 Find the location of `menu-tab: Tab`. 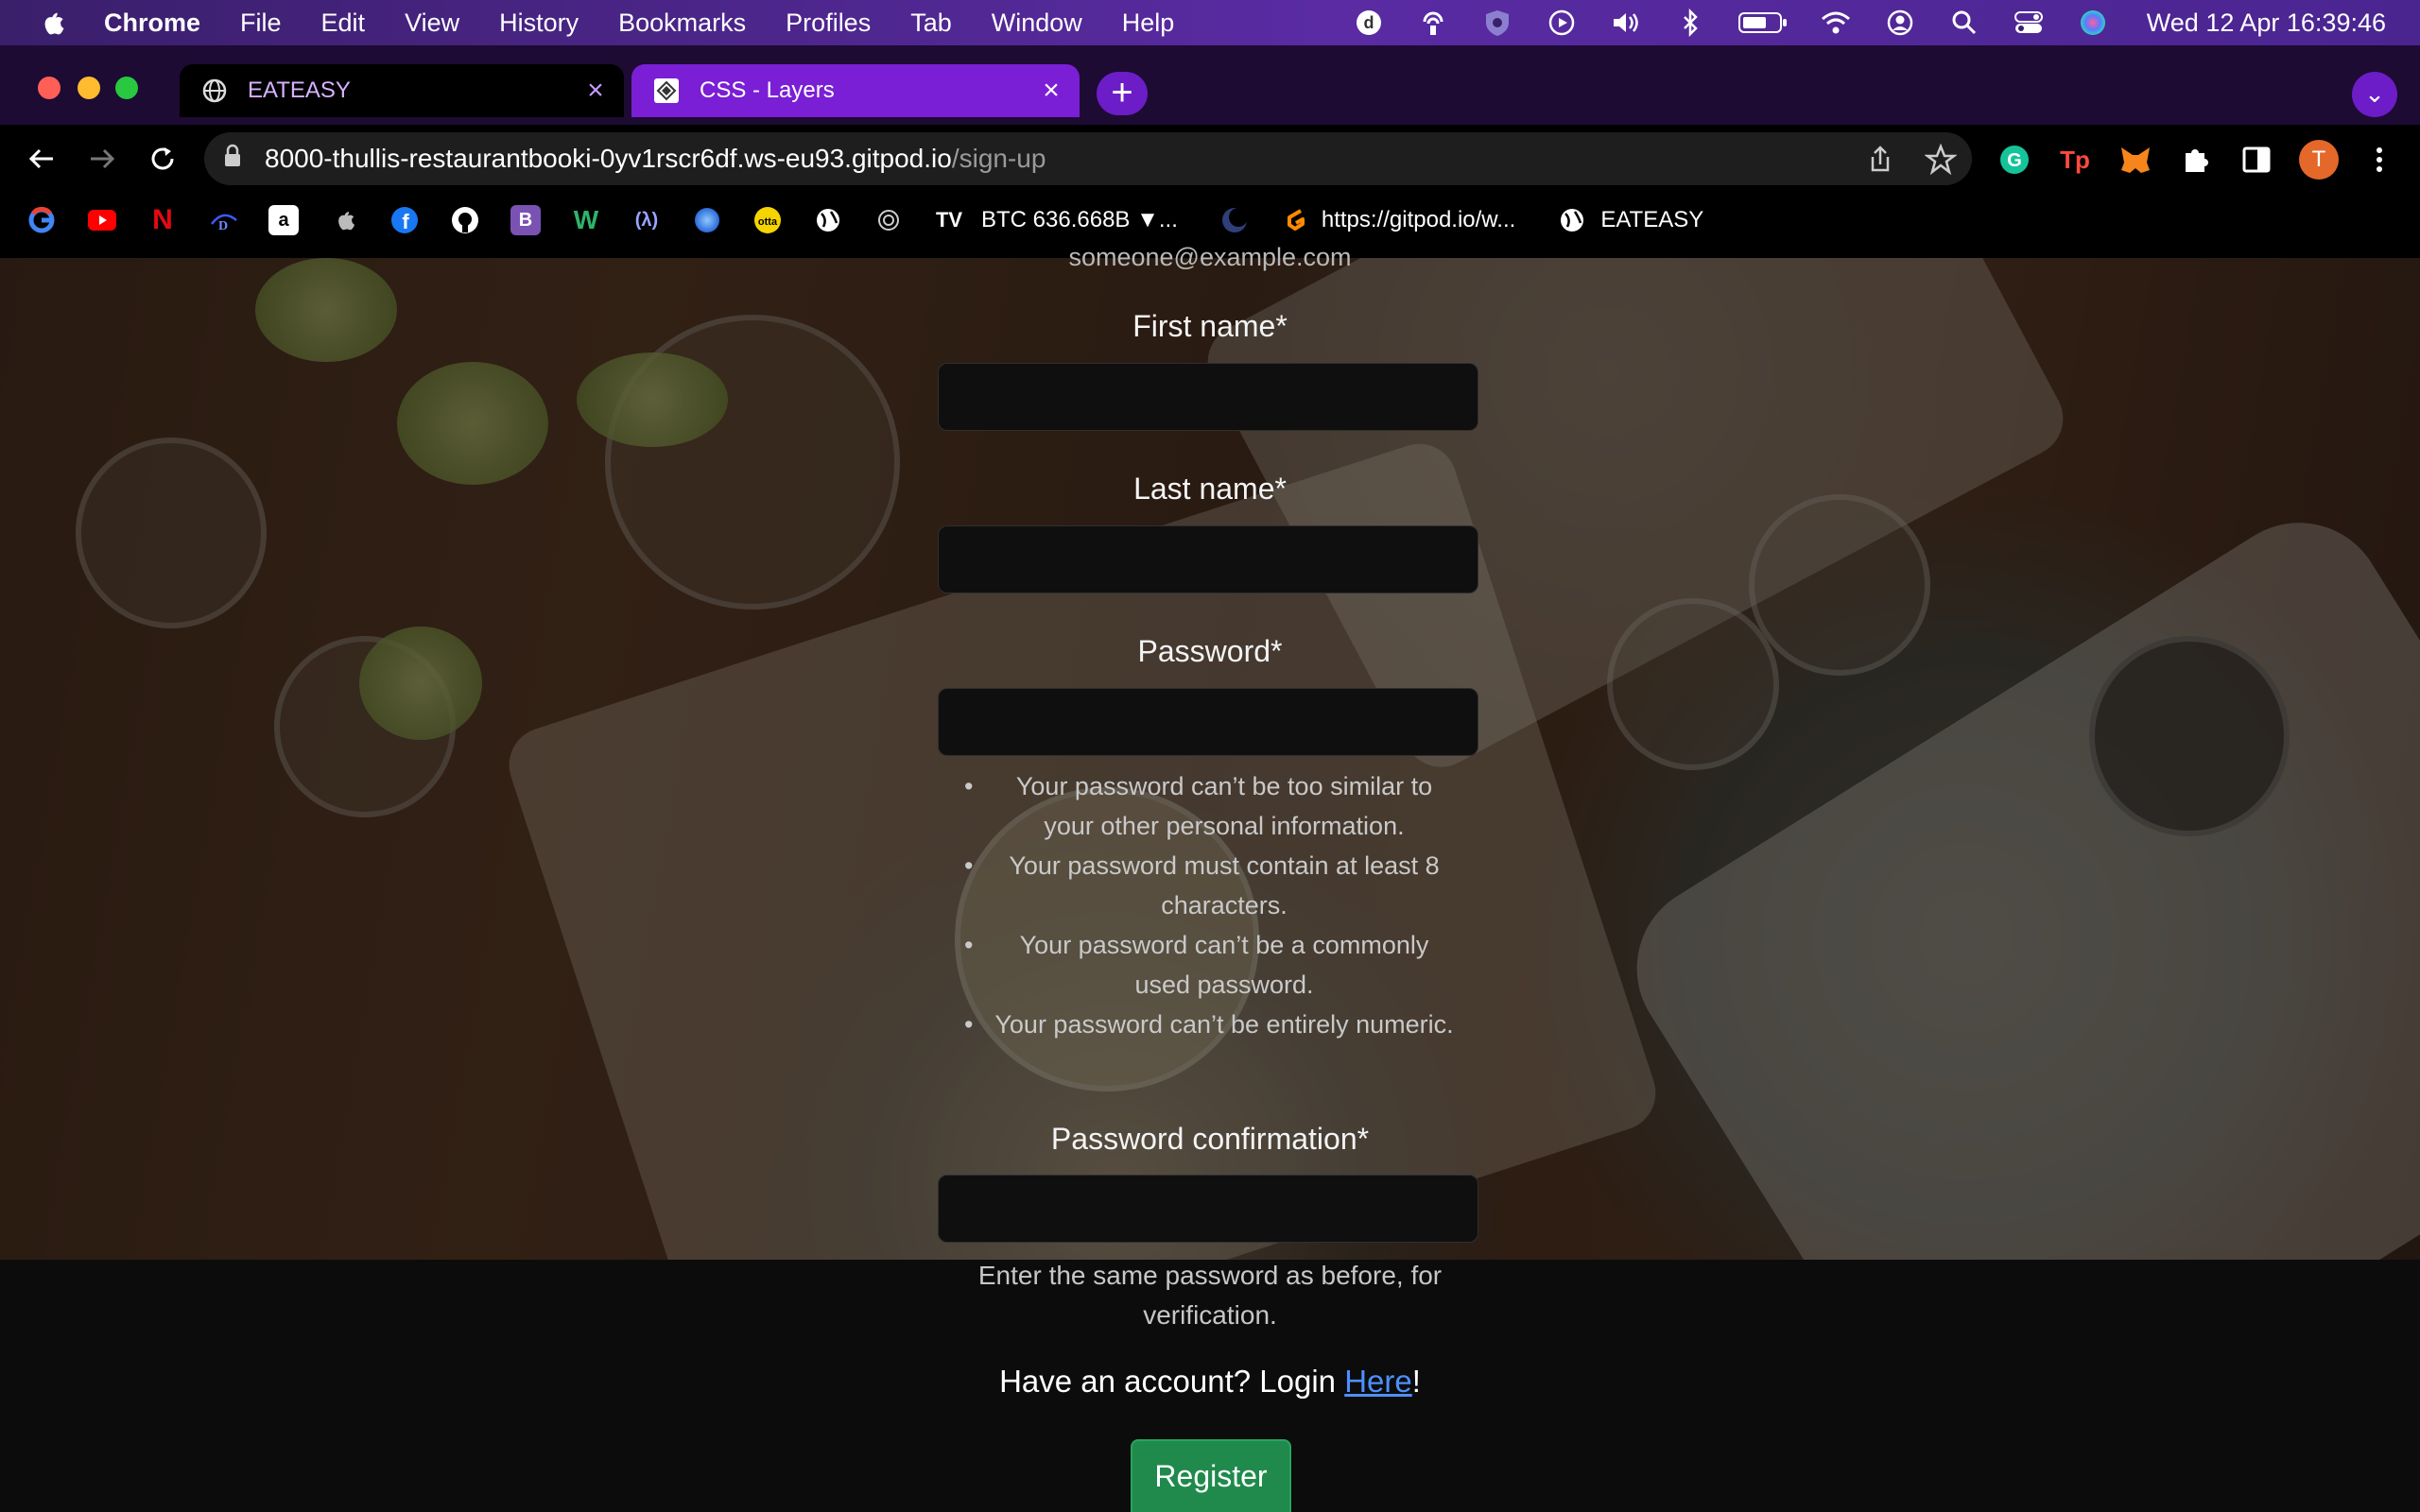

menu-tab: Tab is located at coordinates (931, 23).